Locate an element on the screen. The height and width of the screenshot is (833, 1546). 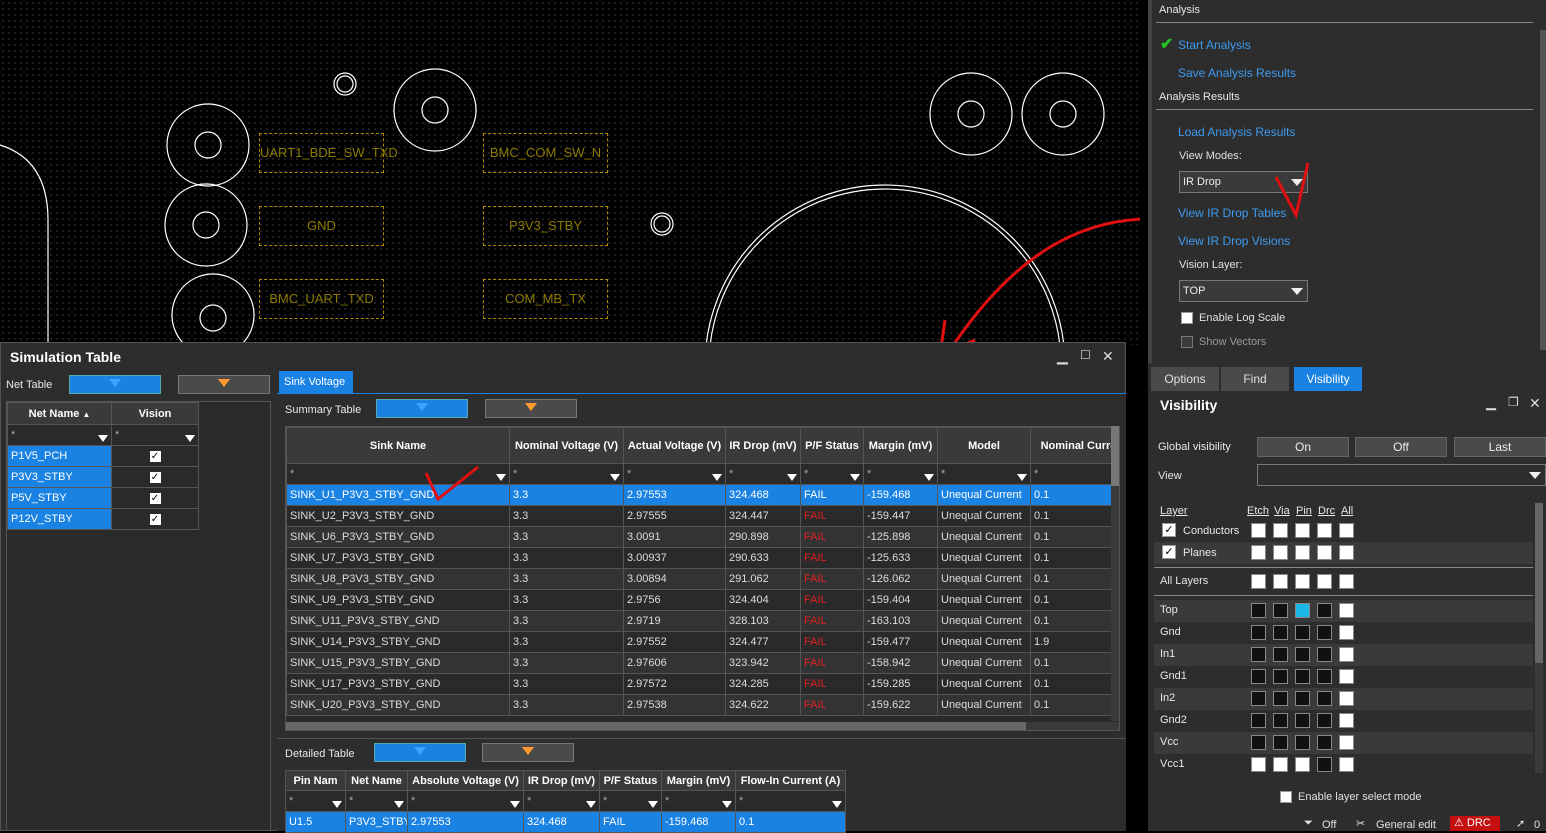
vertical-scrollbar is located at coordinates (1539, 638).